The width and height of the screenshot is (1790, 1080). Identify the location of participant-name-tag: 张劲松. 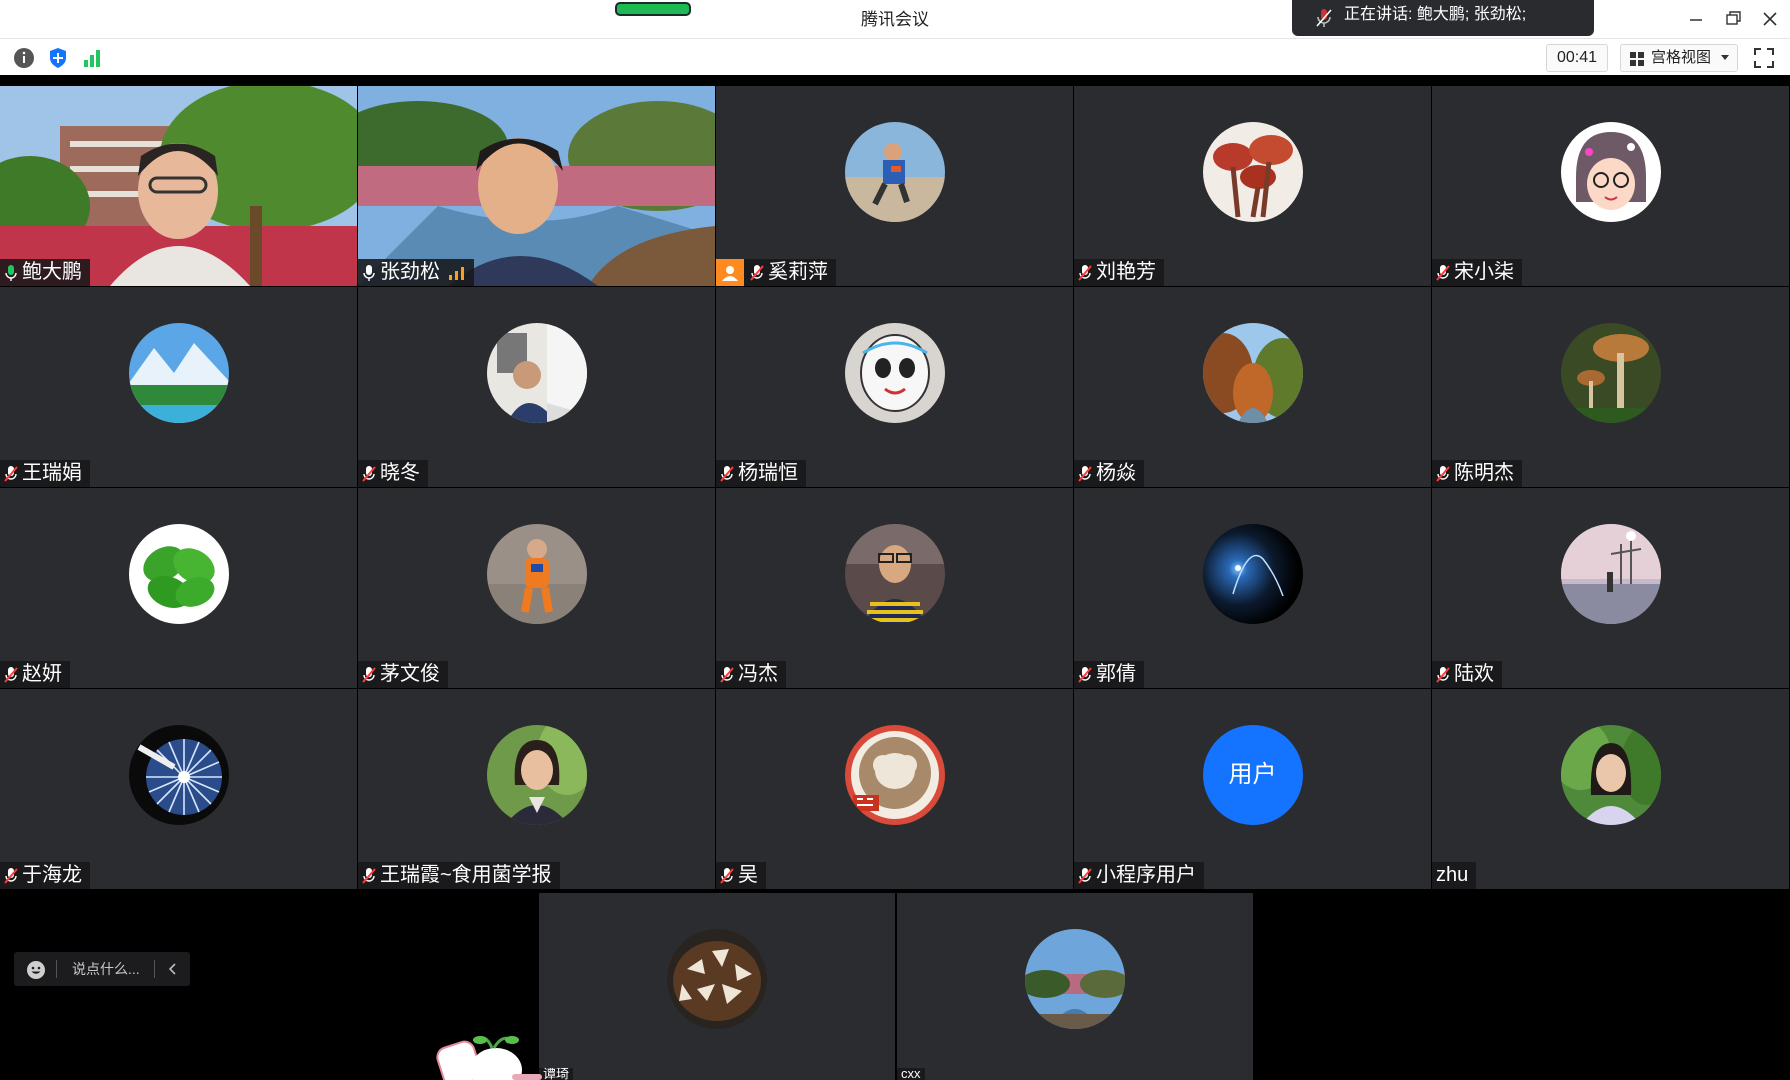
(416, 272).